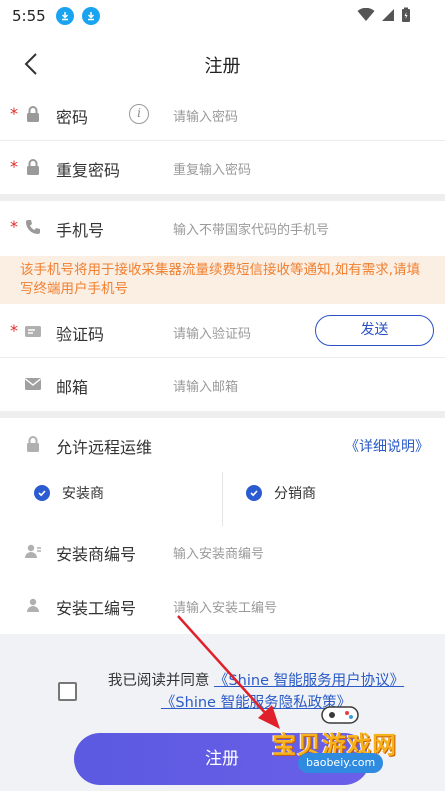 The height and width of the screenshot is (791, 445). I want to click on phone-input: 输入不带国家代码的手机号, so click(251, 228).